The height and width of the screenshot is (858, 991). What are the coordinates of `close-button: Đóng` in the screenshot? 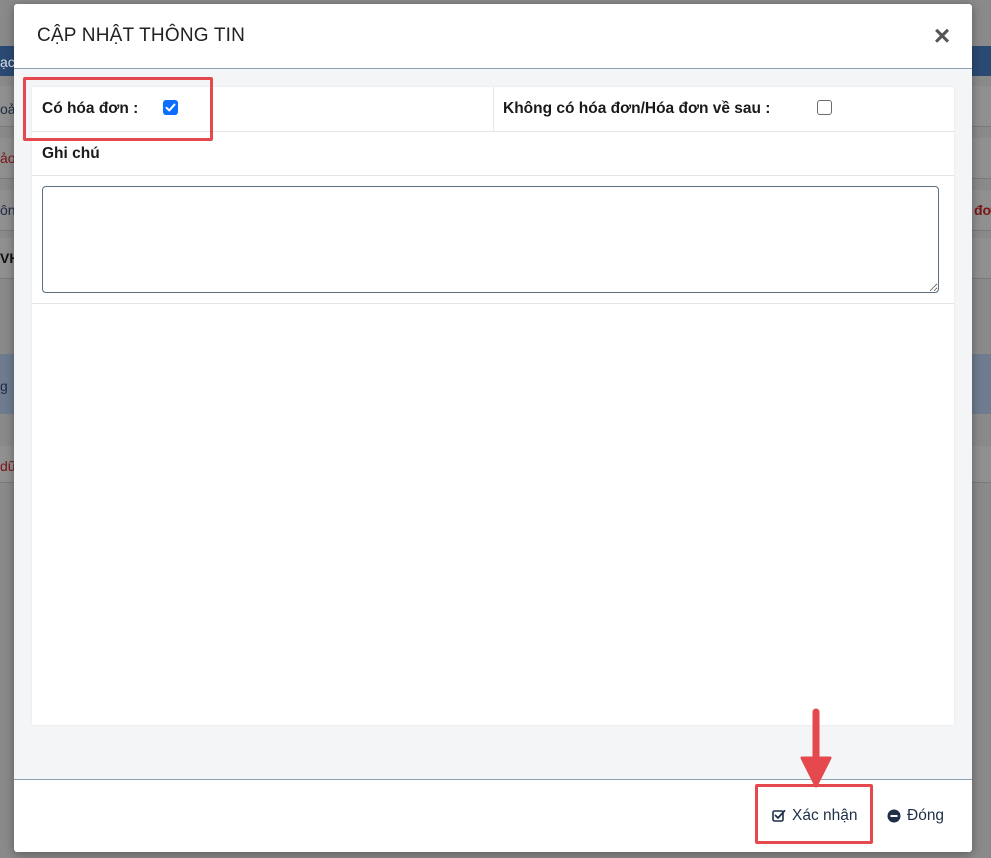 It's located at (915, 816).